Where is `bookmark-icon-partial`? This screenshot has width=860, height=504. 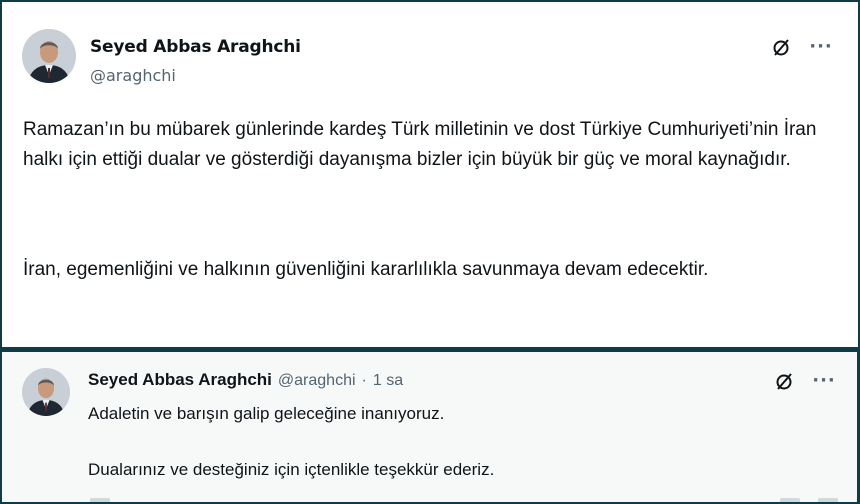 bookmark-icon-partial is located at coordinates (790, 500).